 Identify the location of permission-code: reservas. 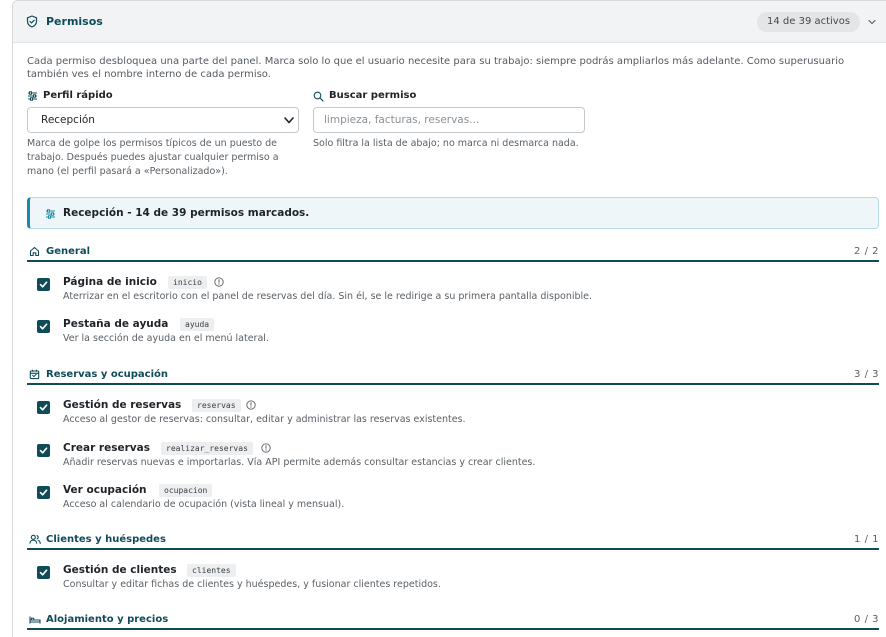
(216, 405).